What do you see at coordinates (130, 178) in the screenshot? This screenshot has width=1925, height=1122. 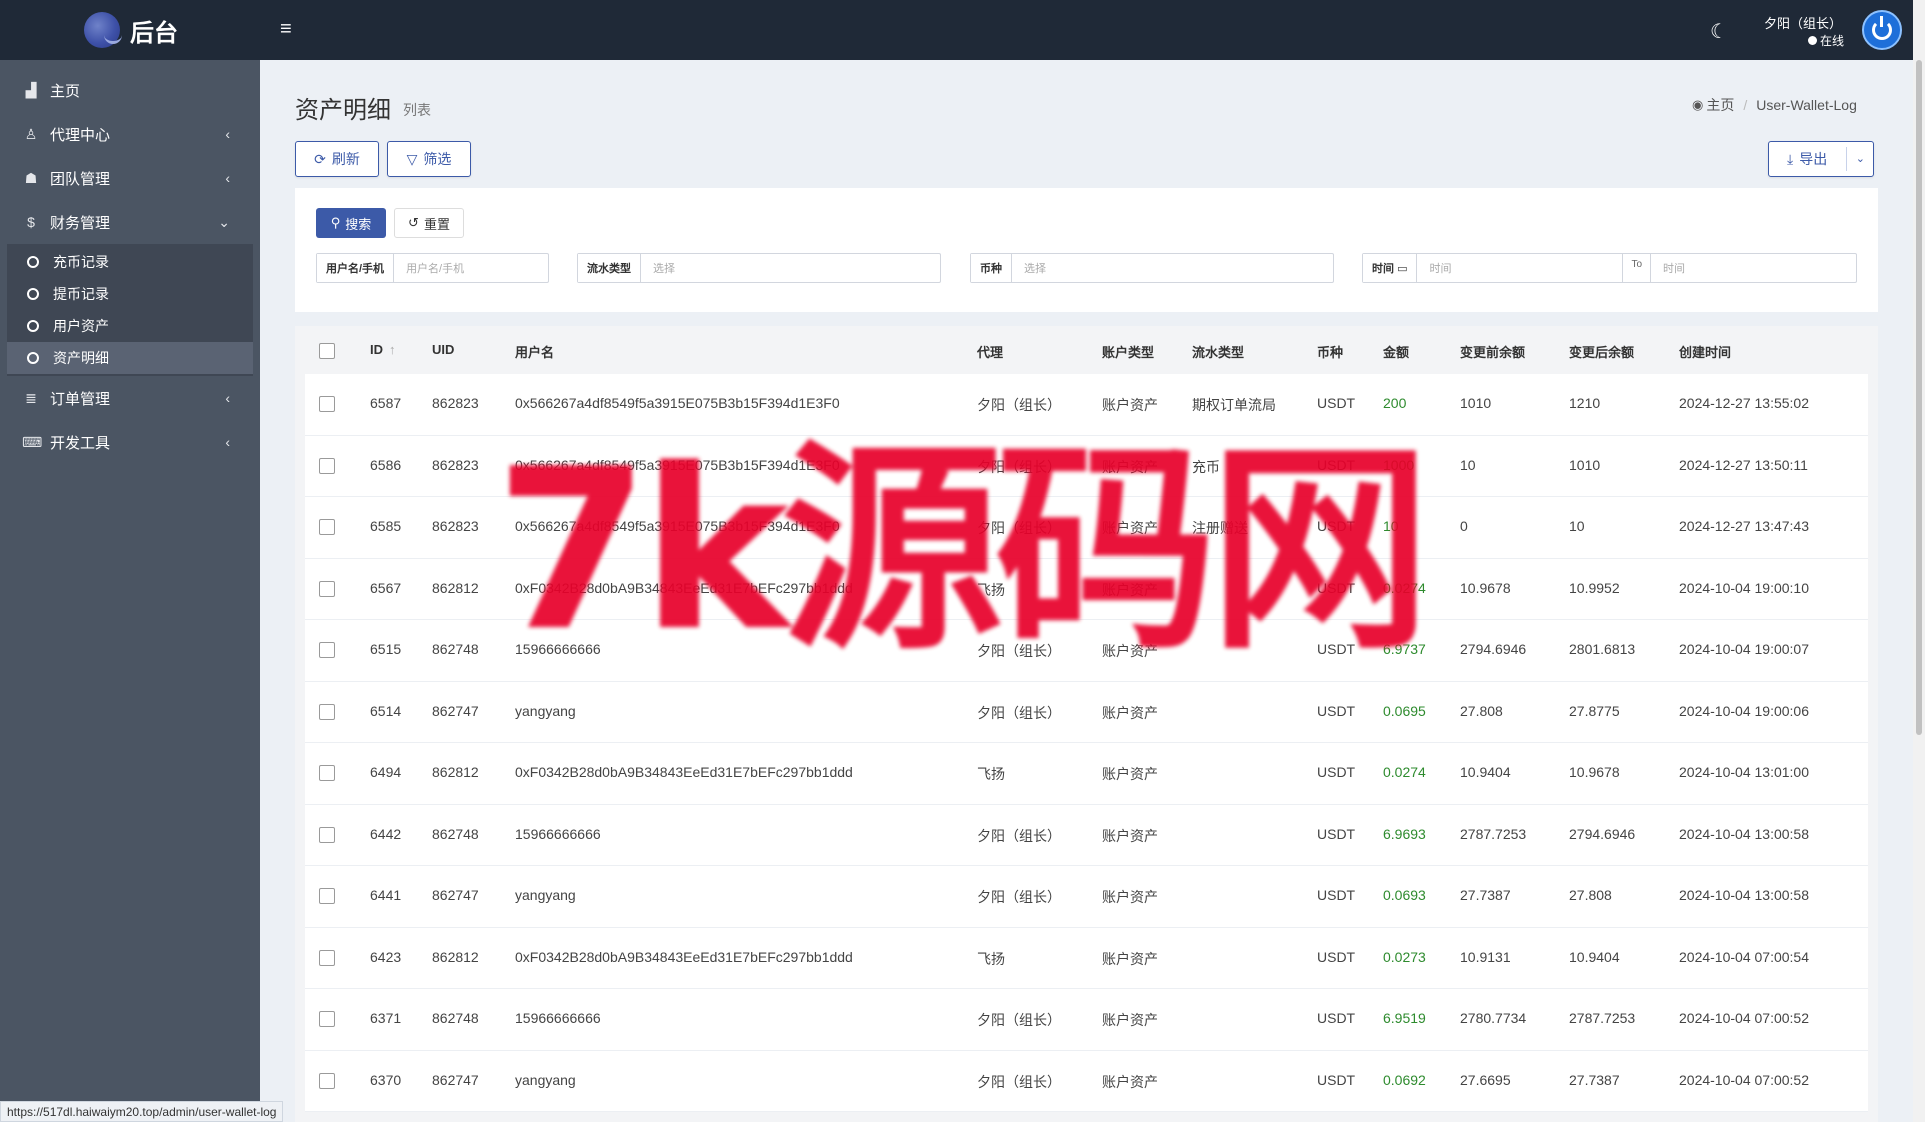 I see `sidebar-item-team: ☗ 团队管理 ‹` at bounding box center [130, 178].